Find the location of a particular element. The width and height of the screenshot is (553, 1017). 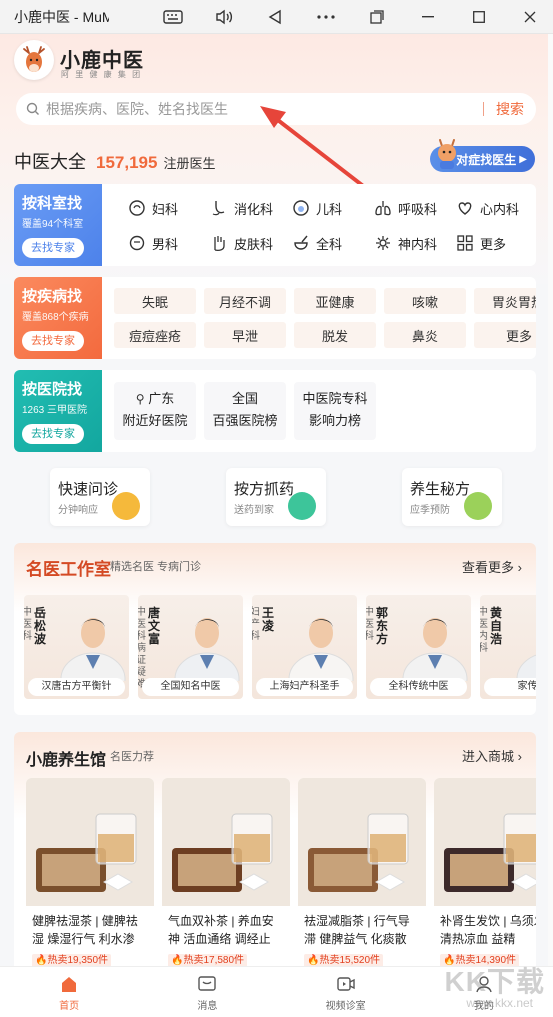

product-card: 气血双补茶 | 养血安神 活血通络 调经止 🔥热卖17,580件 is located at coordinates (226, 878).